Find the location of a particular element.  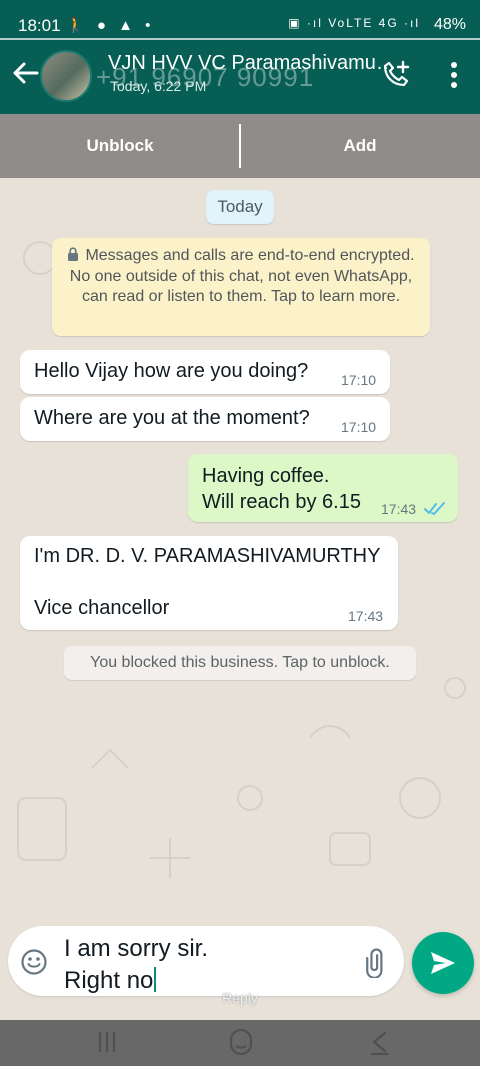

system-nav-bar is located at coordinates (240, 1043).